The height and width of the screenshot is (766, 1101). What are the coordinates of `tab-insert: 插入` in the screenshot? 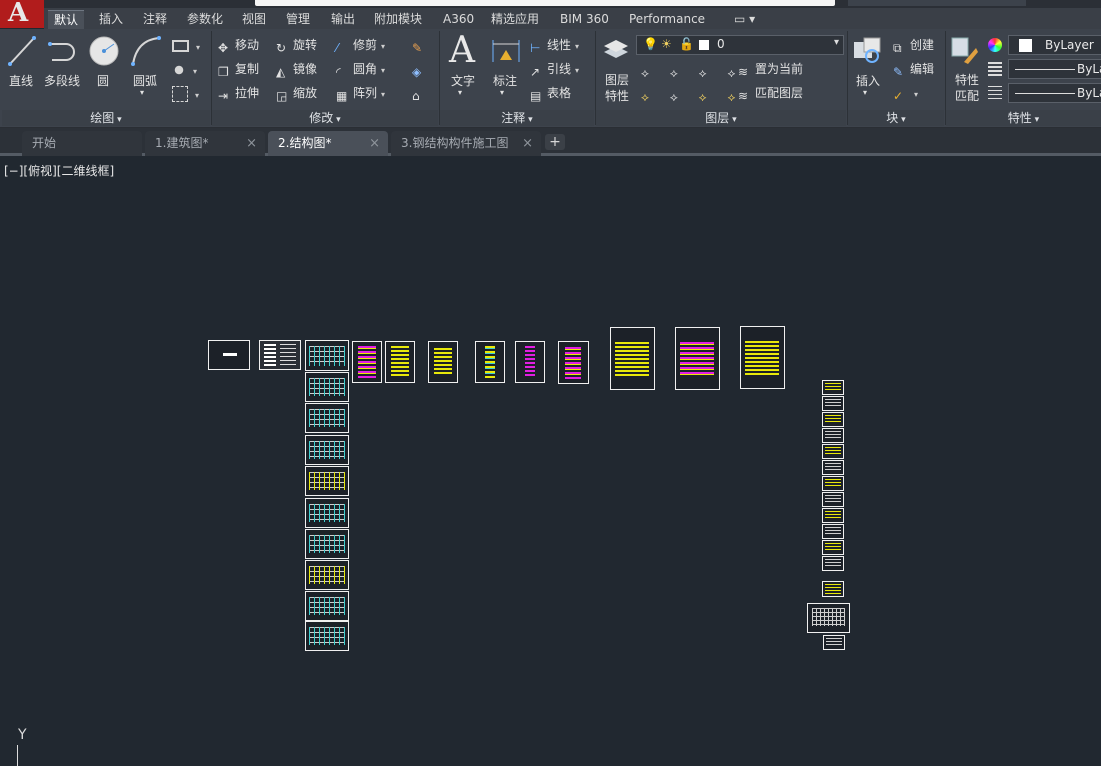 It's located at (111, 19).